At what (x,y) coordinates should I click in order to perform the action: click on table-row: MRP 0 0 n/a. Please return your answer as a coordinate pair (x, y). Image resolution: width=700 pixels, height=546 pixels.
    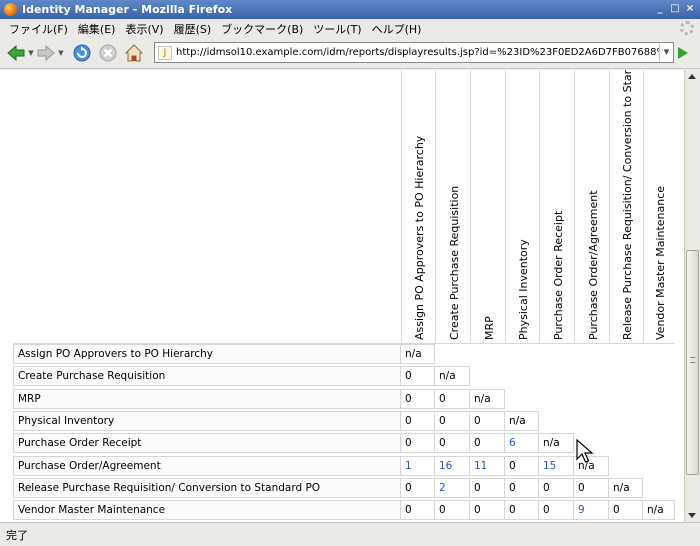
    Looking at the image, I should click on (348, 399).